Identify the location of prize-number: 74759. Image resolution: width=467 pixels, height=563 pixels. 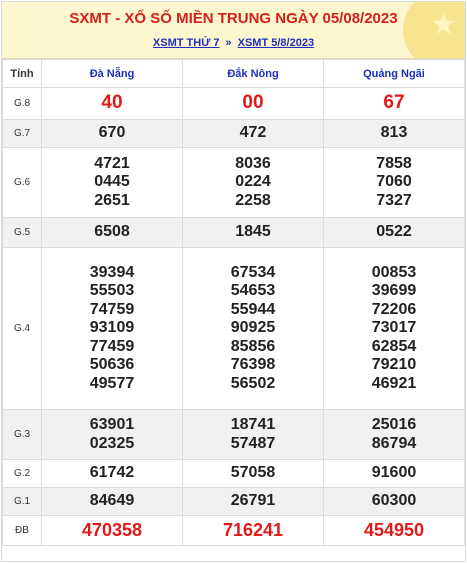
(112, 309).